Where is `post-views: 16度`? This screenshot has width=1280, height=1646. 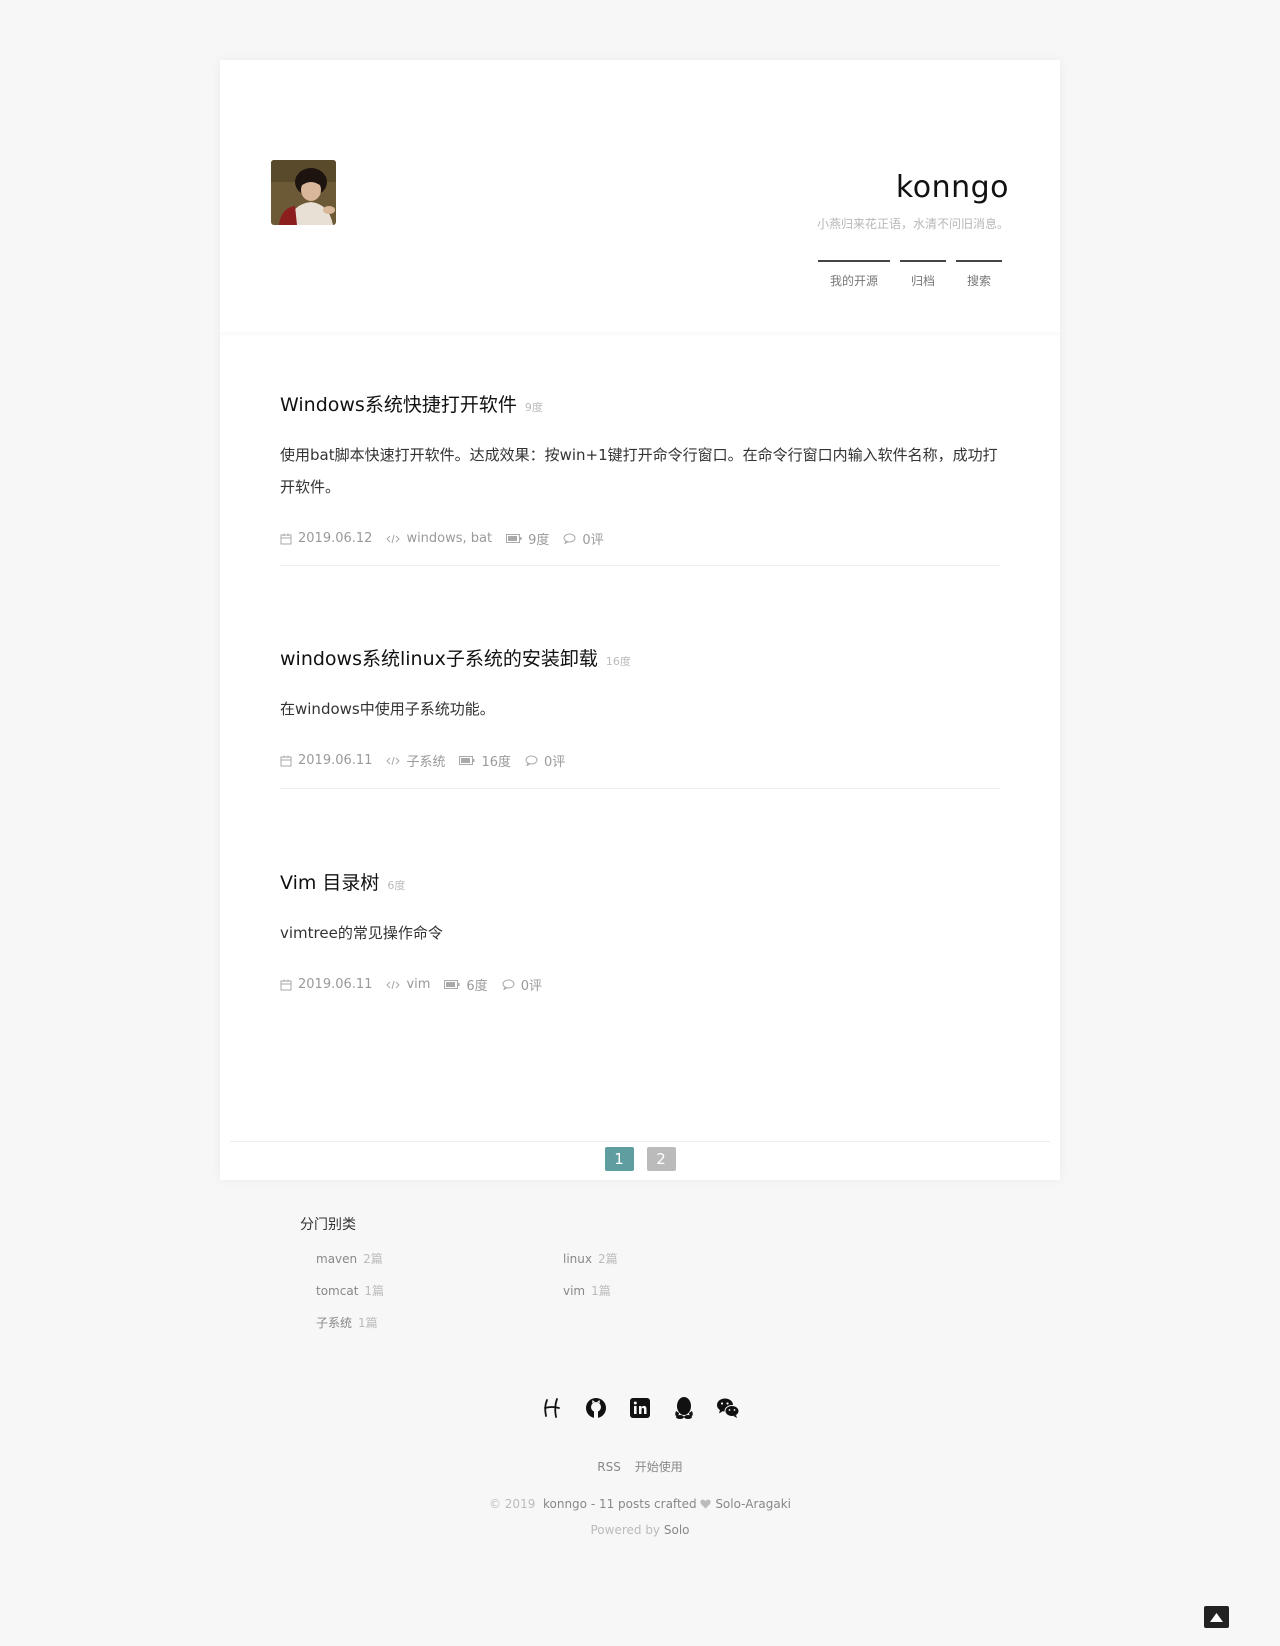
post-views: 16度 is located at coordinates (496, 762).